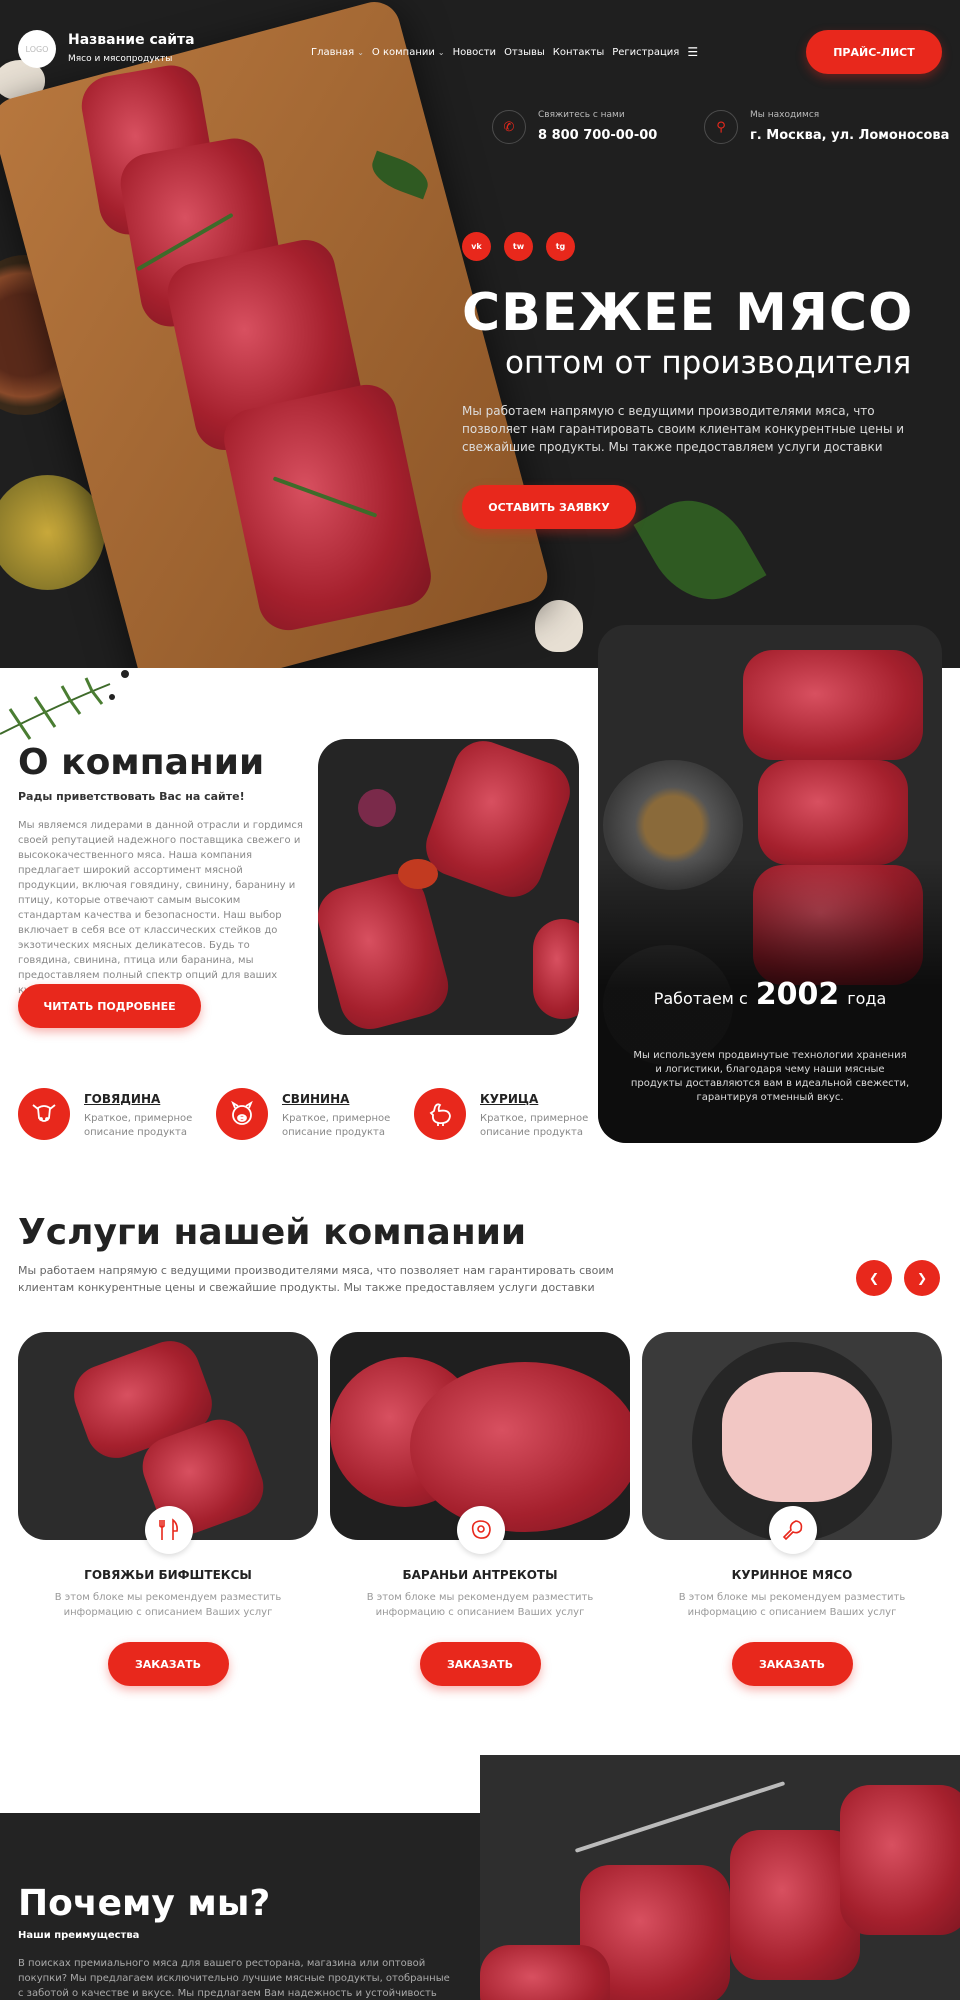 Image resolution: width=960 pixels, height=2000 pixels. What do you see at coordinates (700, 550) in the screenshot?
I see `basil-leaf-image` at bounding box center [700, 550].